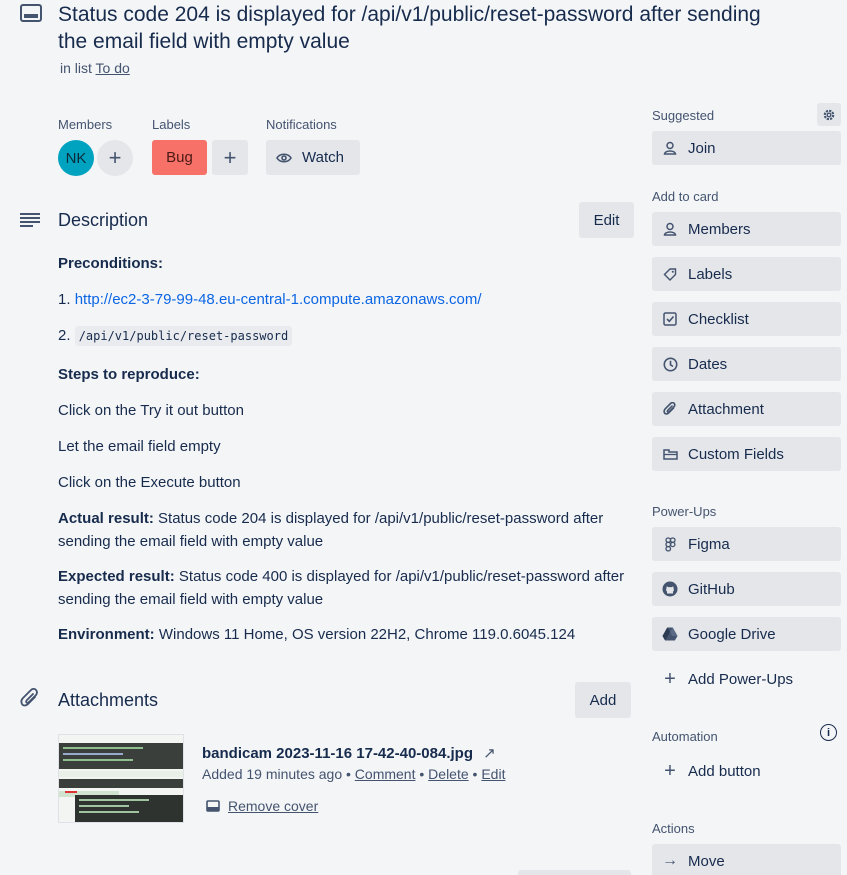  What do you see at coordinates (149, 482) in the screenshot?
I see `step-3: Click on the Execute button` at bounding box center [149, 482].